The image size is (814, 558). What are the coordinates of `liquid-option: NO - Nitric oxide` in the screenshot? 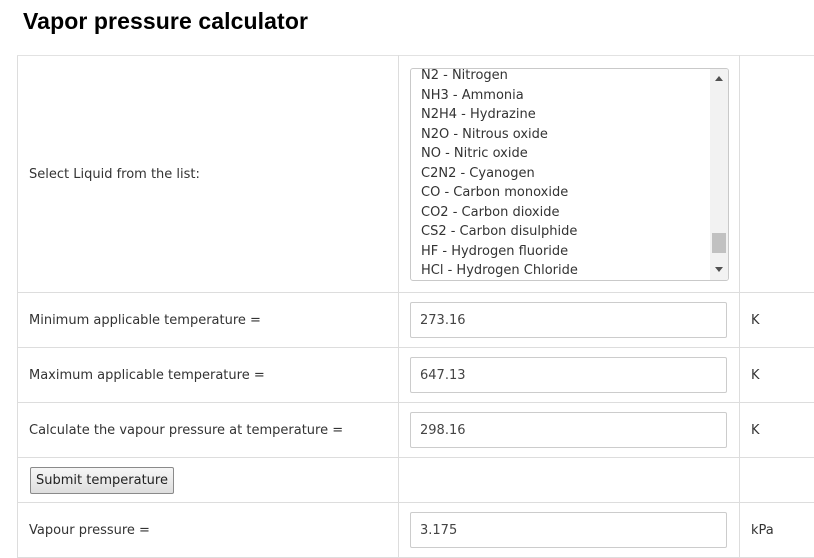 It's located at (499, 154).